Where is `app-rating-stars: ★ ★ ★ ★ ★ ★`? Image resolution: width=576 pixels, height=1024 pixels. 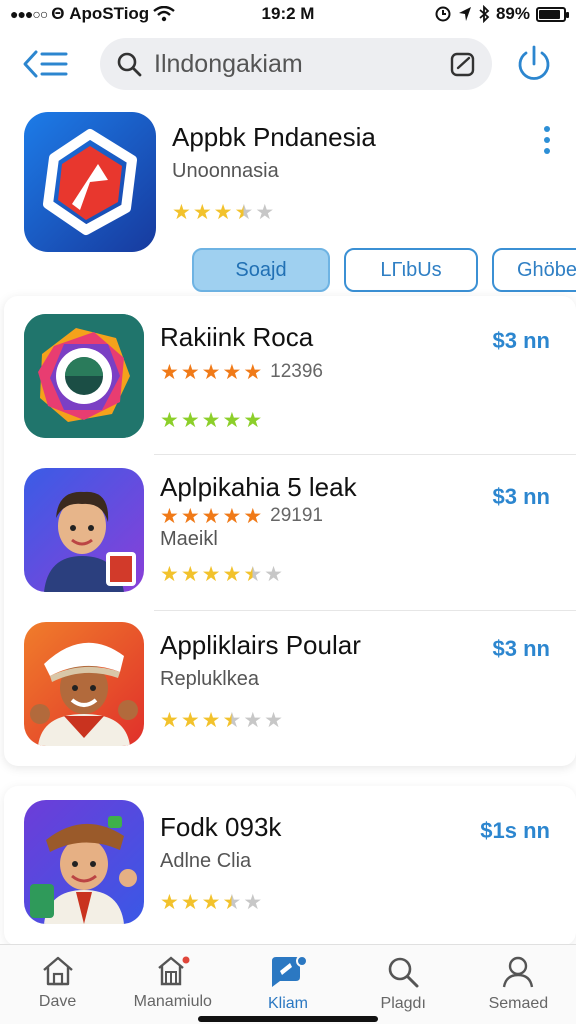 app-rating-stars: ★ ★ ★ ★ ★ ★ is located at coordinates (221, 720).